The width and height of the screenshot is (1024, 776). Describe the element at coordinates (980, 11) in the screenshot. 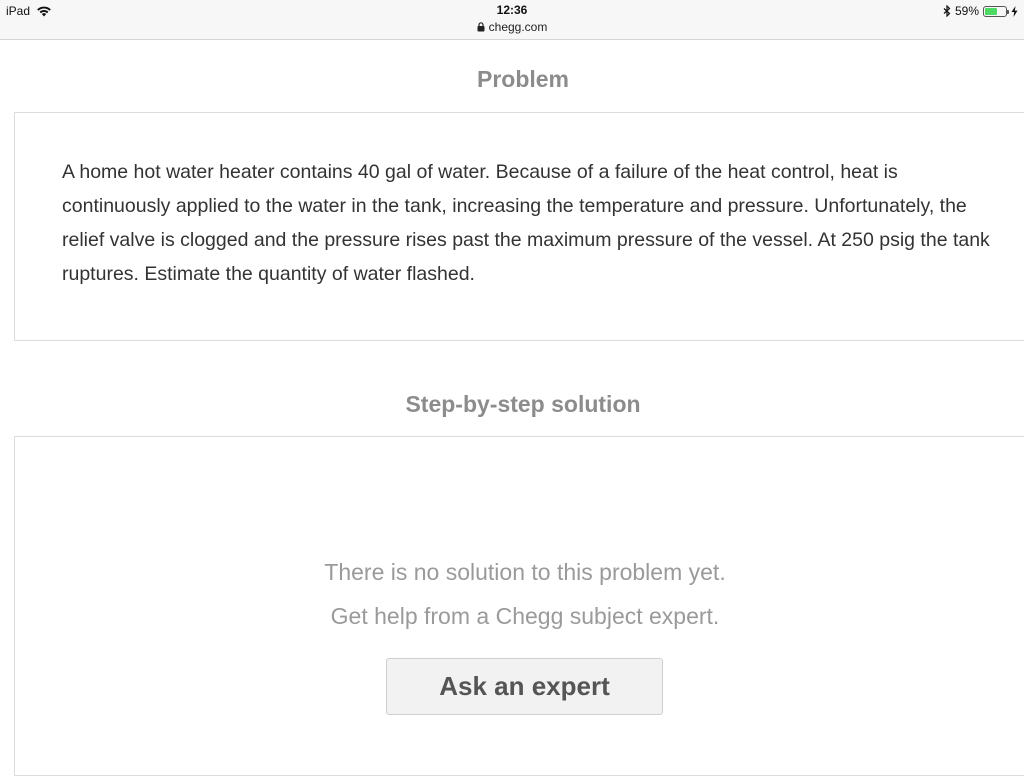

I see `status-bar-right: 59%` at that location.